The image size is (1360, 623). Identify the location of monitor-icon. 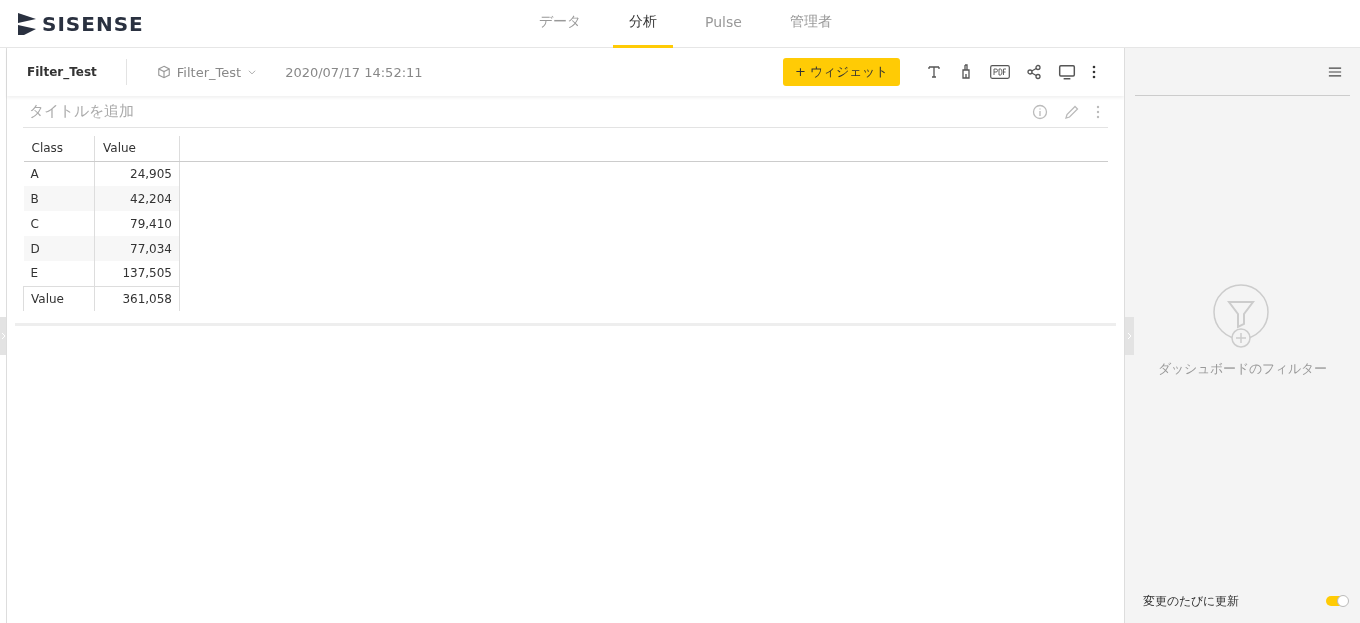
(1067, 72).